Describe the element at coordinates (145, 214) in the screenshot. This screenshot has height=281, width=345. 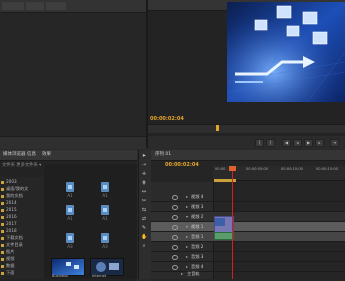
I see `tools-panel` at that location.